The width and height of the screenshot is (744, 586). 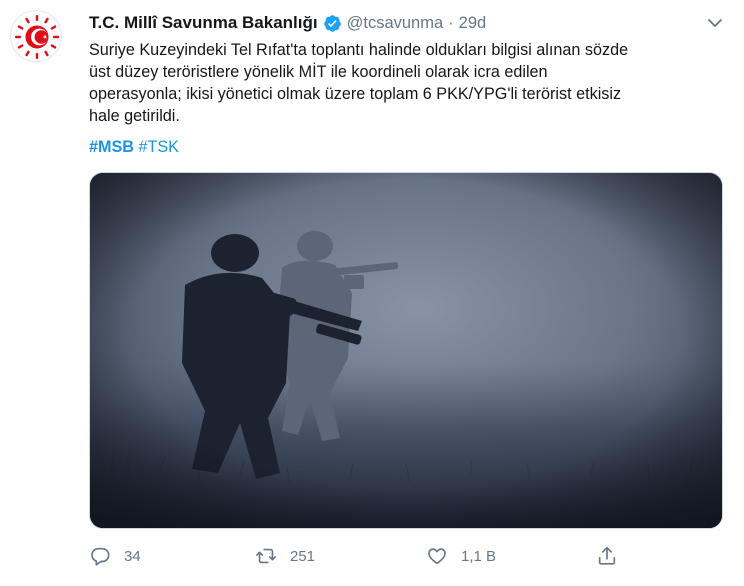 What do you see at coordinates (303, 556) in the screenshot?
I see `retweet-count: 251` at bounding box center [303, 556].